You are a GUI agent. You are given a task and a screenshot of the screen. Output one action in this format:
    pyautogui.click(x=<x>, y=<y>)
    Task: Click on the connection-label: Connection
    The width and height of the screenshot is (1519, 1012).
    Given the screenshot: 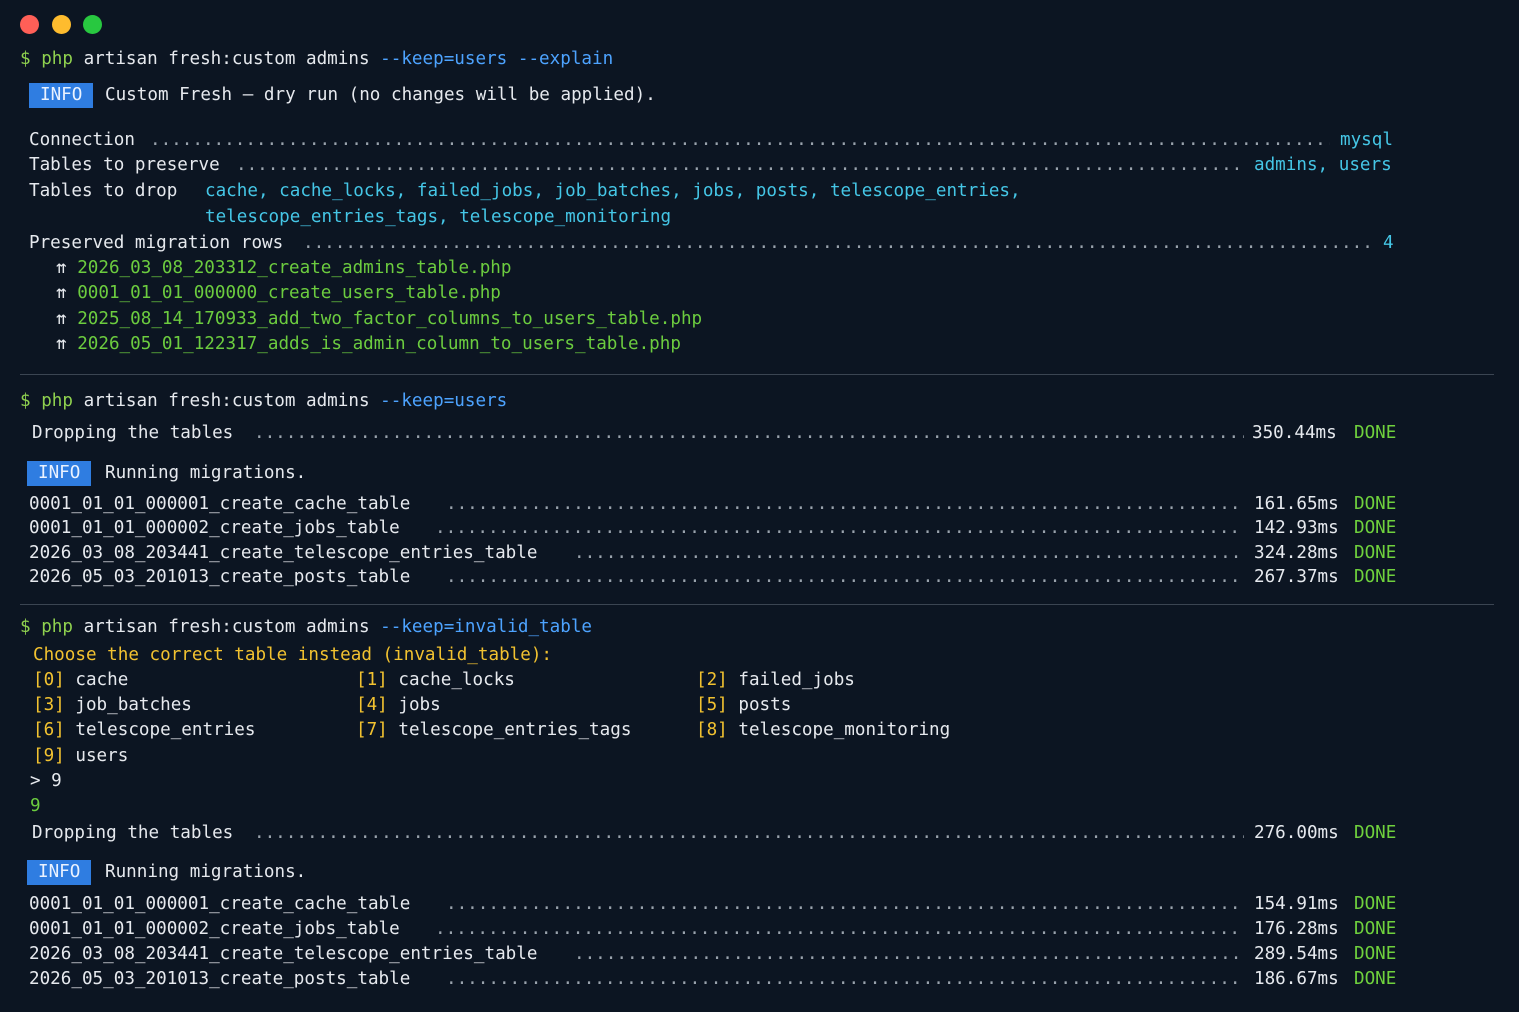 What is the action you would take?
    pyautogui.click(x=82, y=140)
    